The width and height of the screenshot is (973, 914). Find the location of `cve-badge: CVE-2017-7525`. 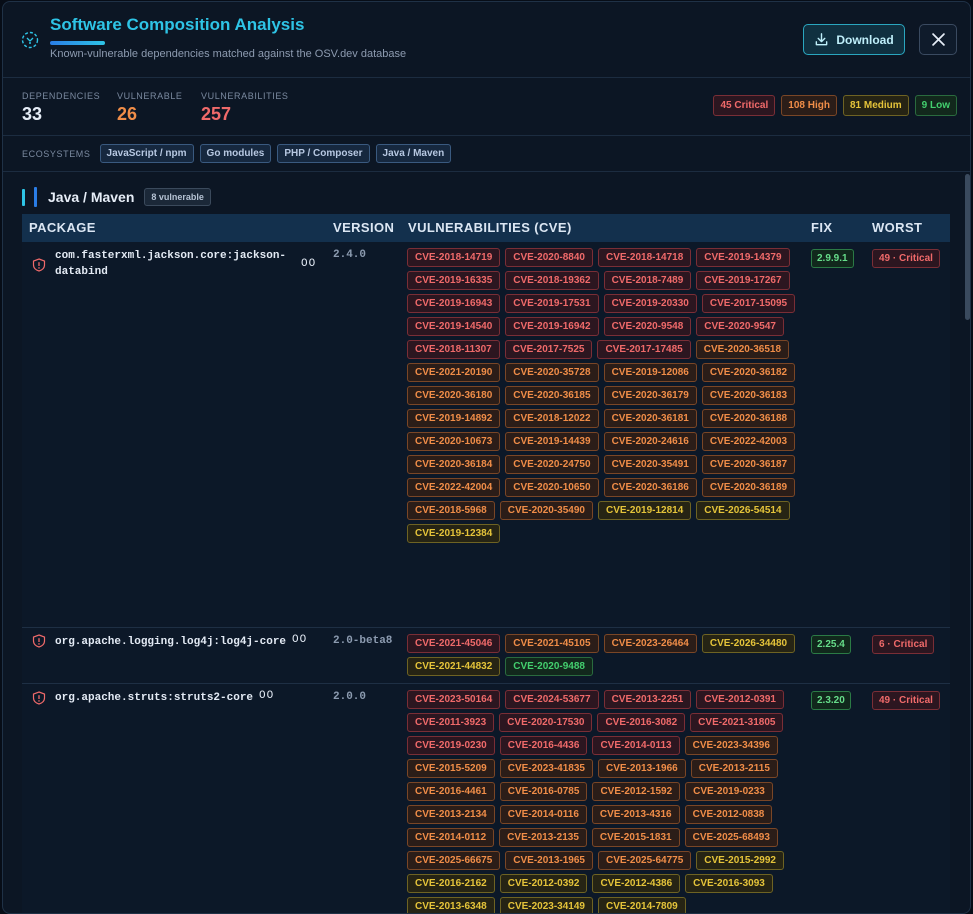

cve-badge: CVE-2017-7525 is located at coordinates (548, 349).